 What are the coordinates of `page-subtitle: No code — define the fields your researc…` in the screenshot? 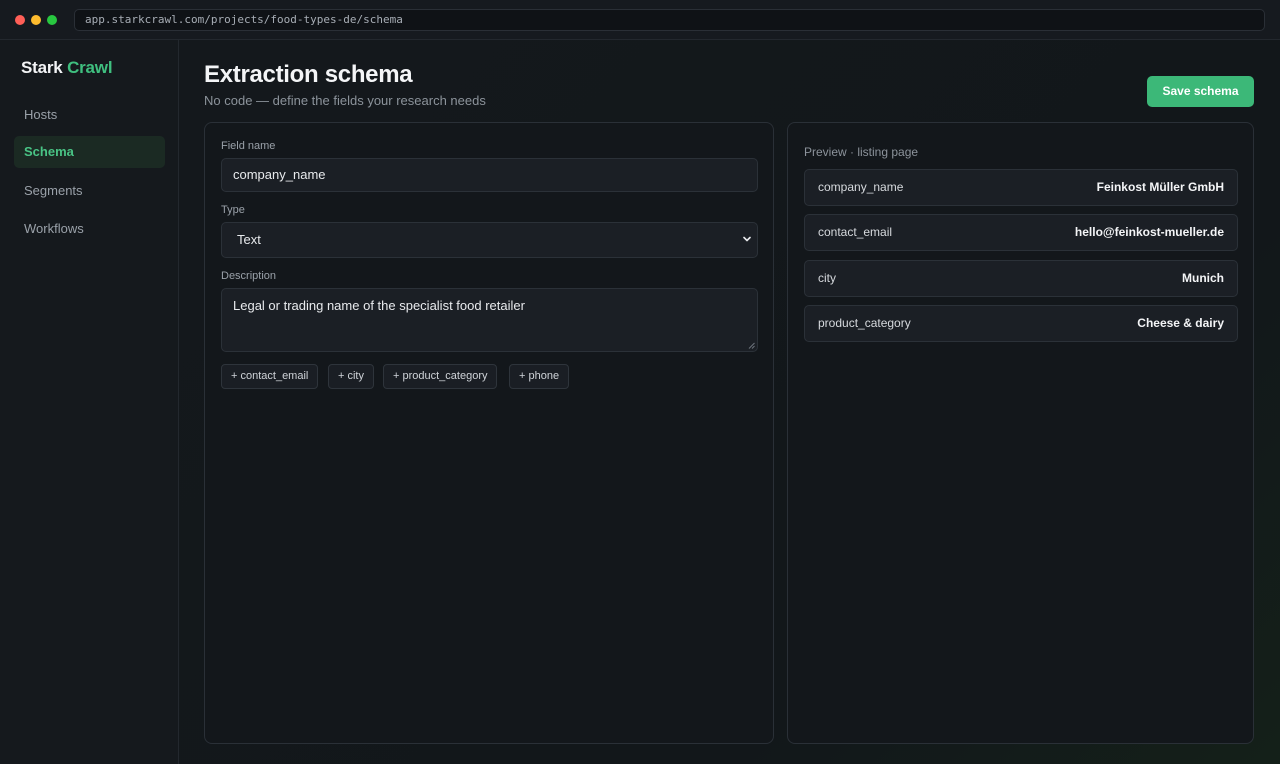 It's located at (345, 100).